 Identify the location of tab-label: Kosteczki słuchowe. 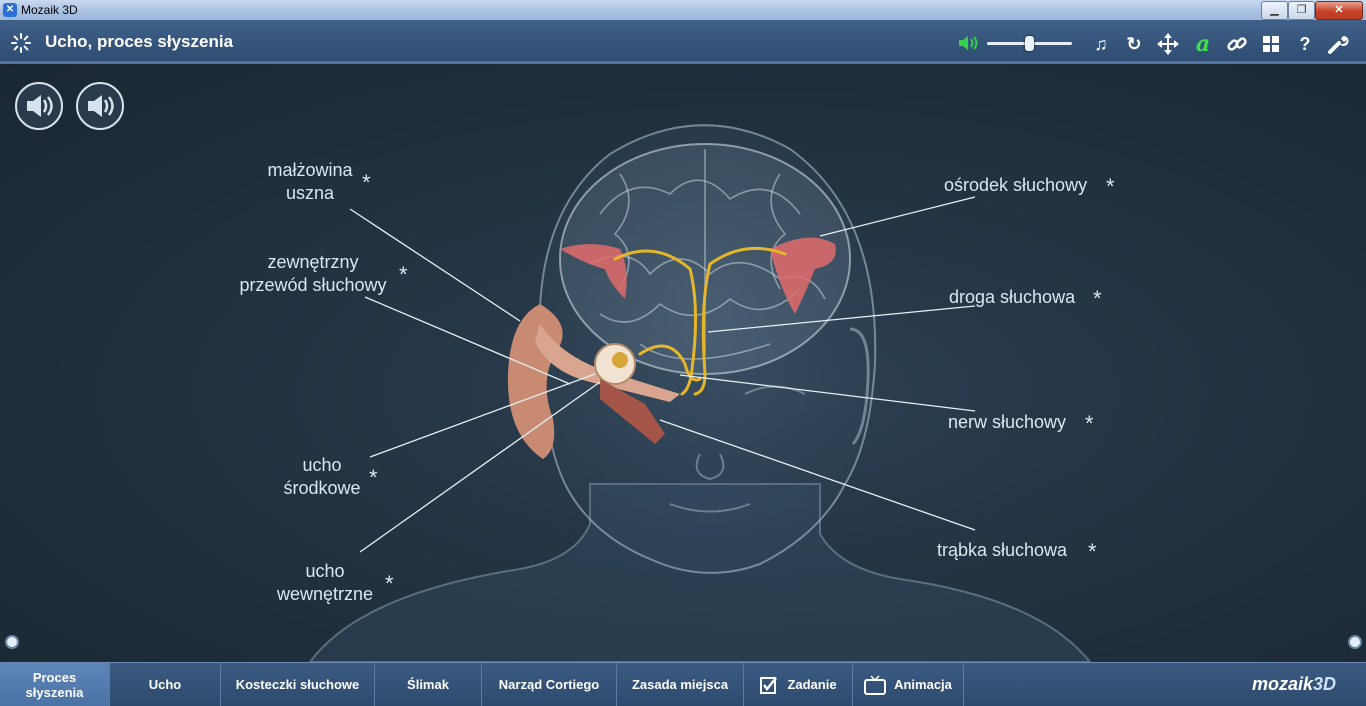
(297, 684).